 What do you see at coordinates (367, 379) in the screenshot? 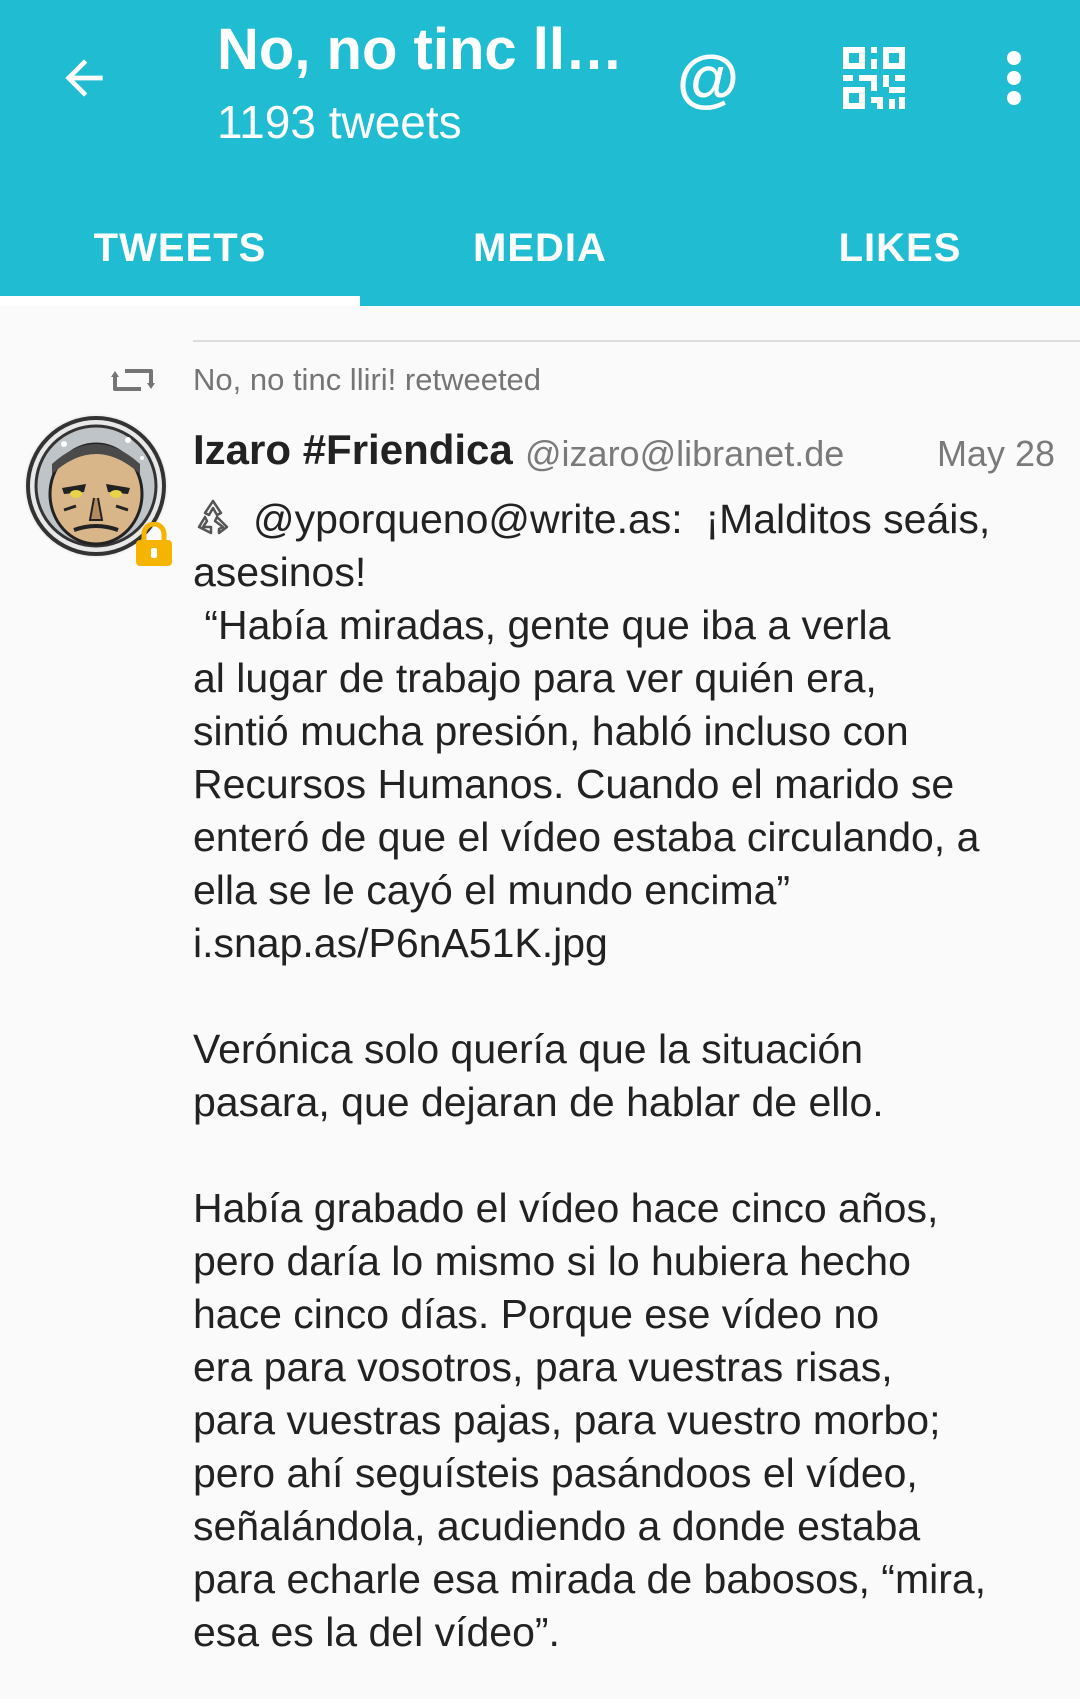
I see `retweeted-by-label: No, no tinc lliri! retweeted` at bounding box center [367, 379].